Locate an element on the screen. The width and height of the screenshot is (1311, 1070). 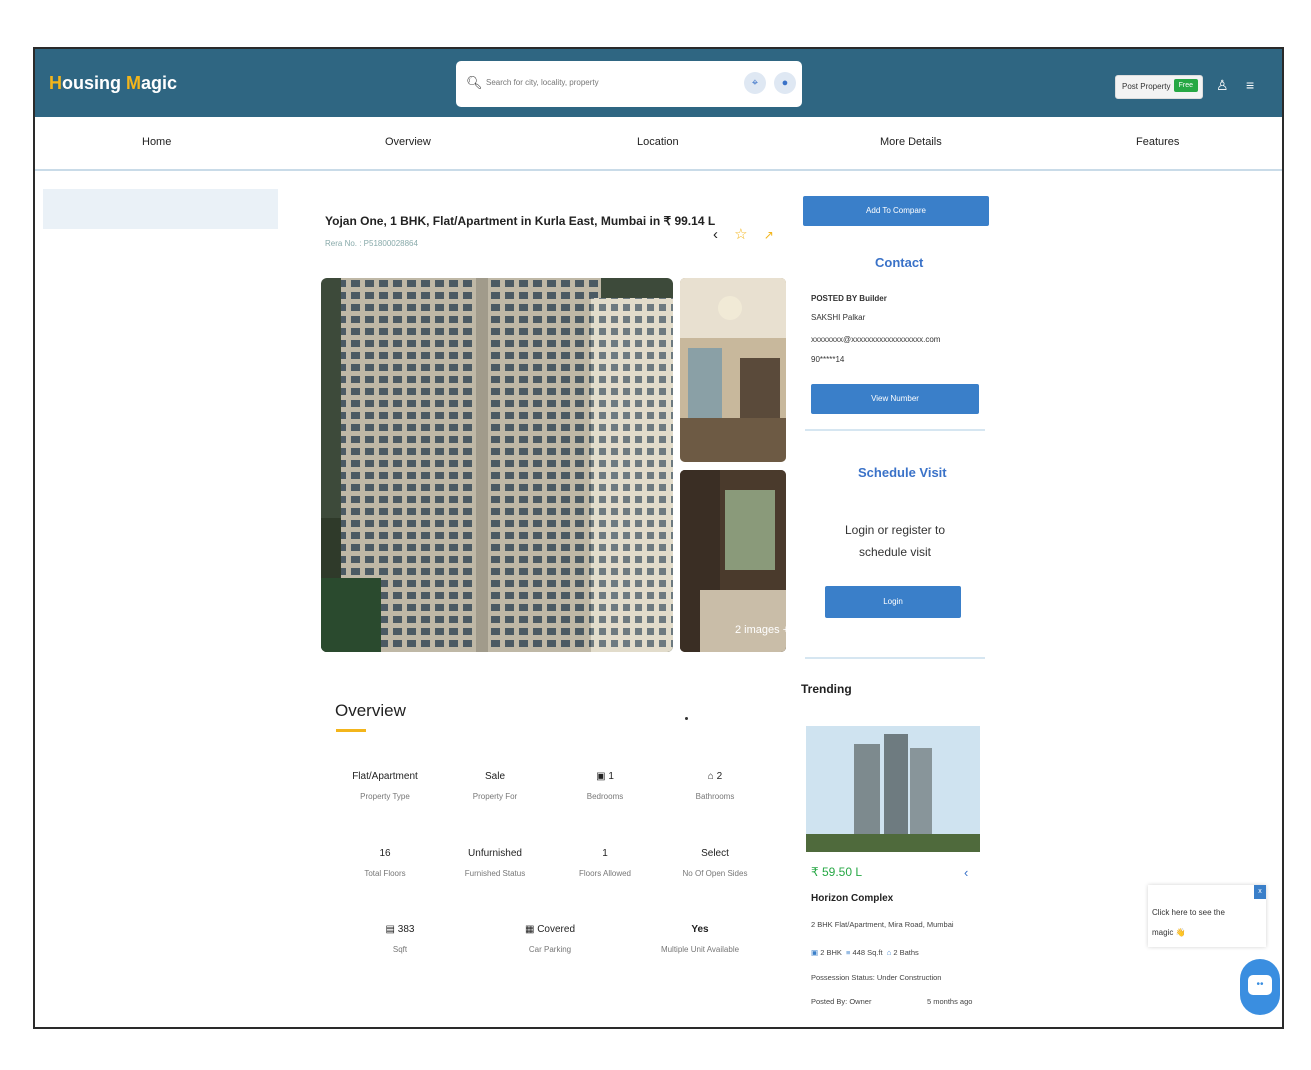
trending-heading: Trending is located at coordinates (826, 689).